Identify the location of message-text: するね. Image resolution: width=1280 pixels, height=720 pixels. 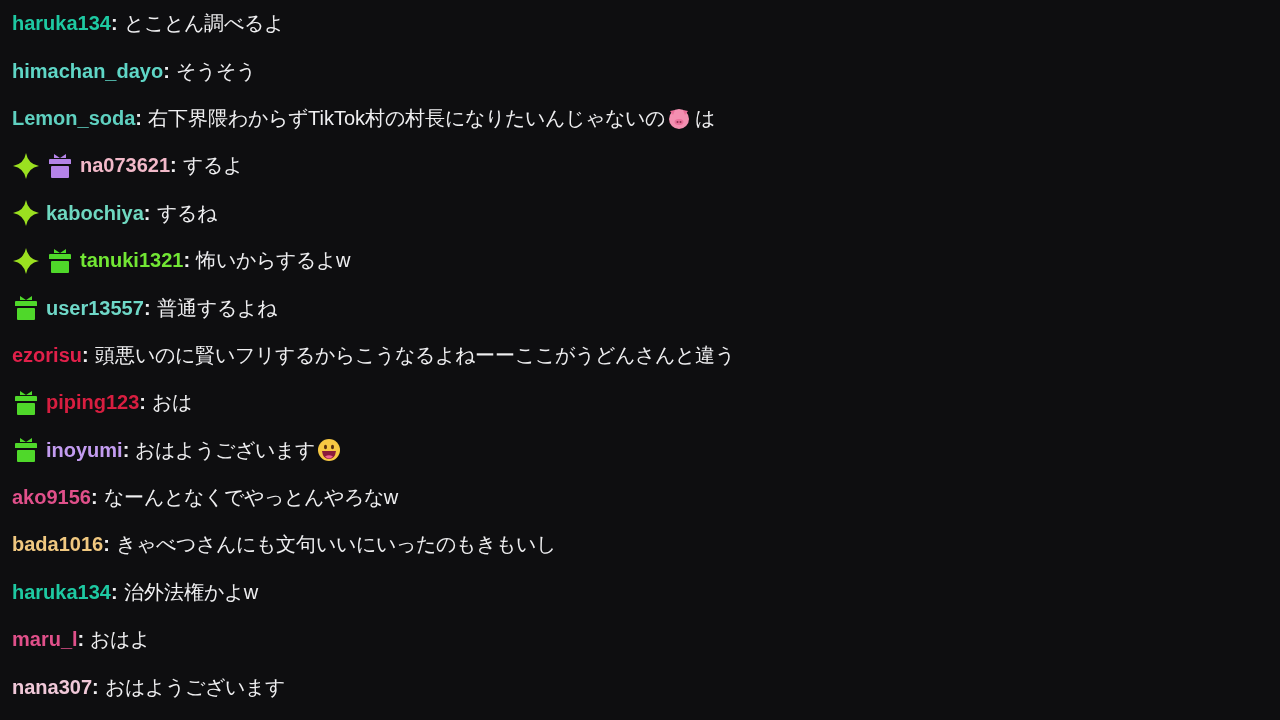
(186, 213).